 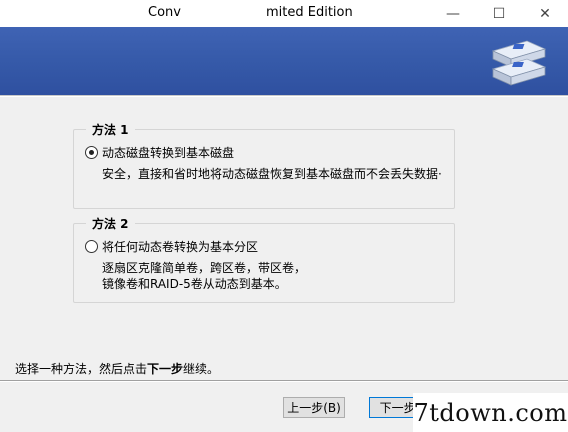 I want to click on method-2-option: 将任何动态卷转换为基本分区, so click(x=171, y=246).